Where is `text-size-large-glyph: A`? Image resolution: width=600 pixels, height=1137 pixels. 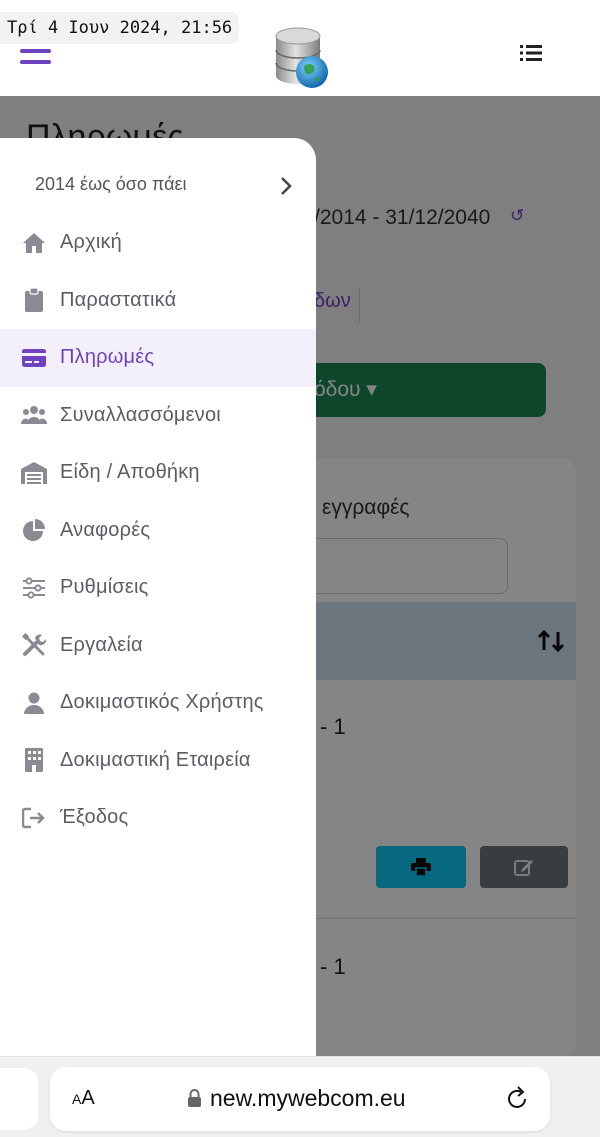
text-size-large-glyph: A is located at coordinates (88, 1098).